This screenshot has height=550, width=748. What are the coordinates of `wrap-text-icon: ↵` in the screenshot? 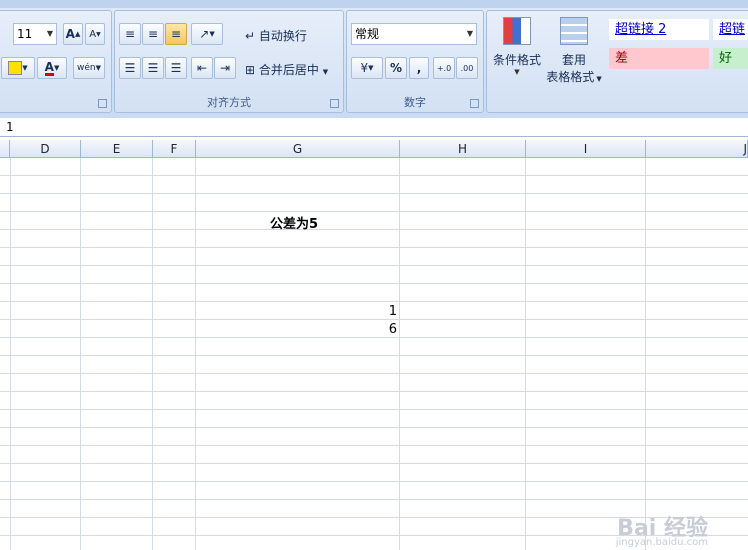 It's located at (250, 36).